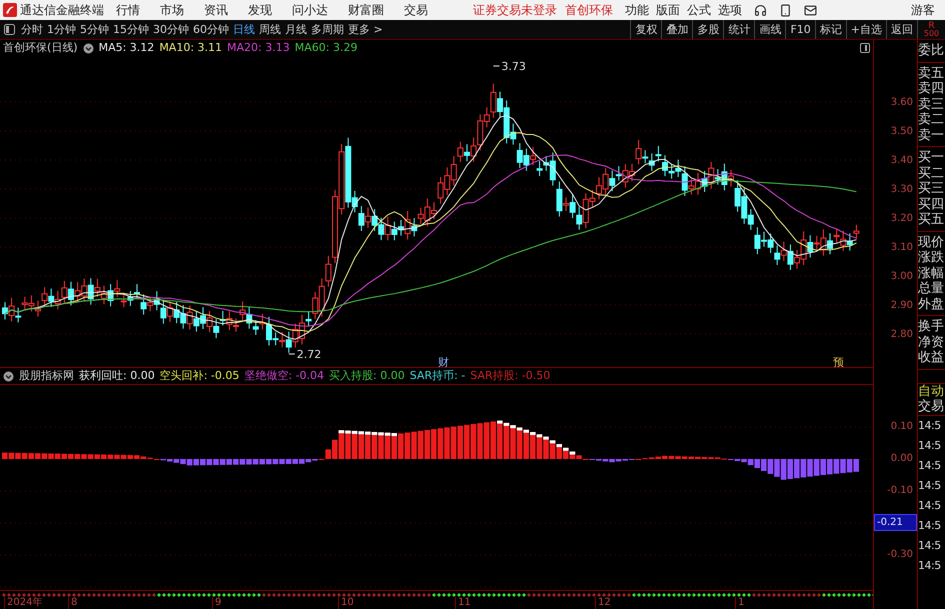 The height and width of the screenshot is (609, 945). I want to click on toolbar-button: 统计, so click(738, 29).